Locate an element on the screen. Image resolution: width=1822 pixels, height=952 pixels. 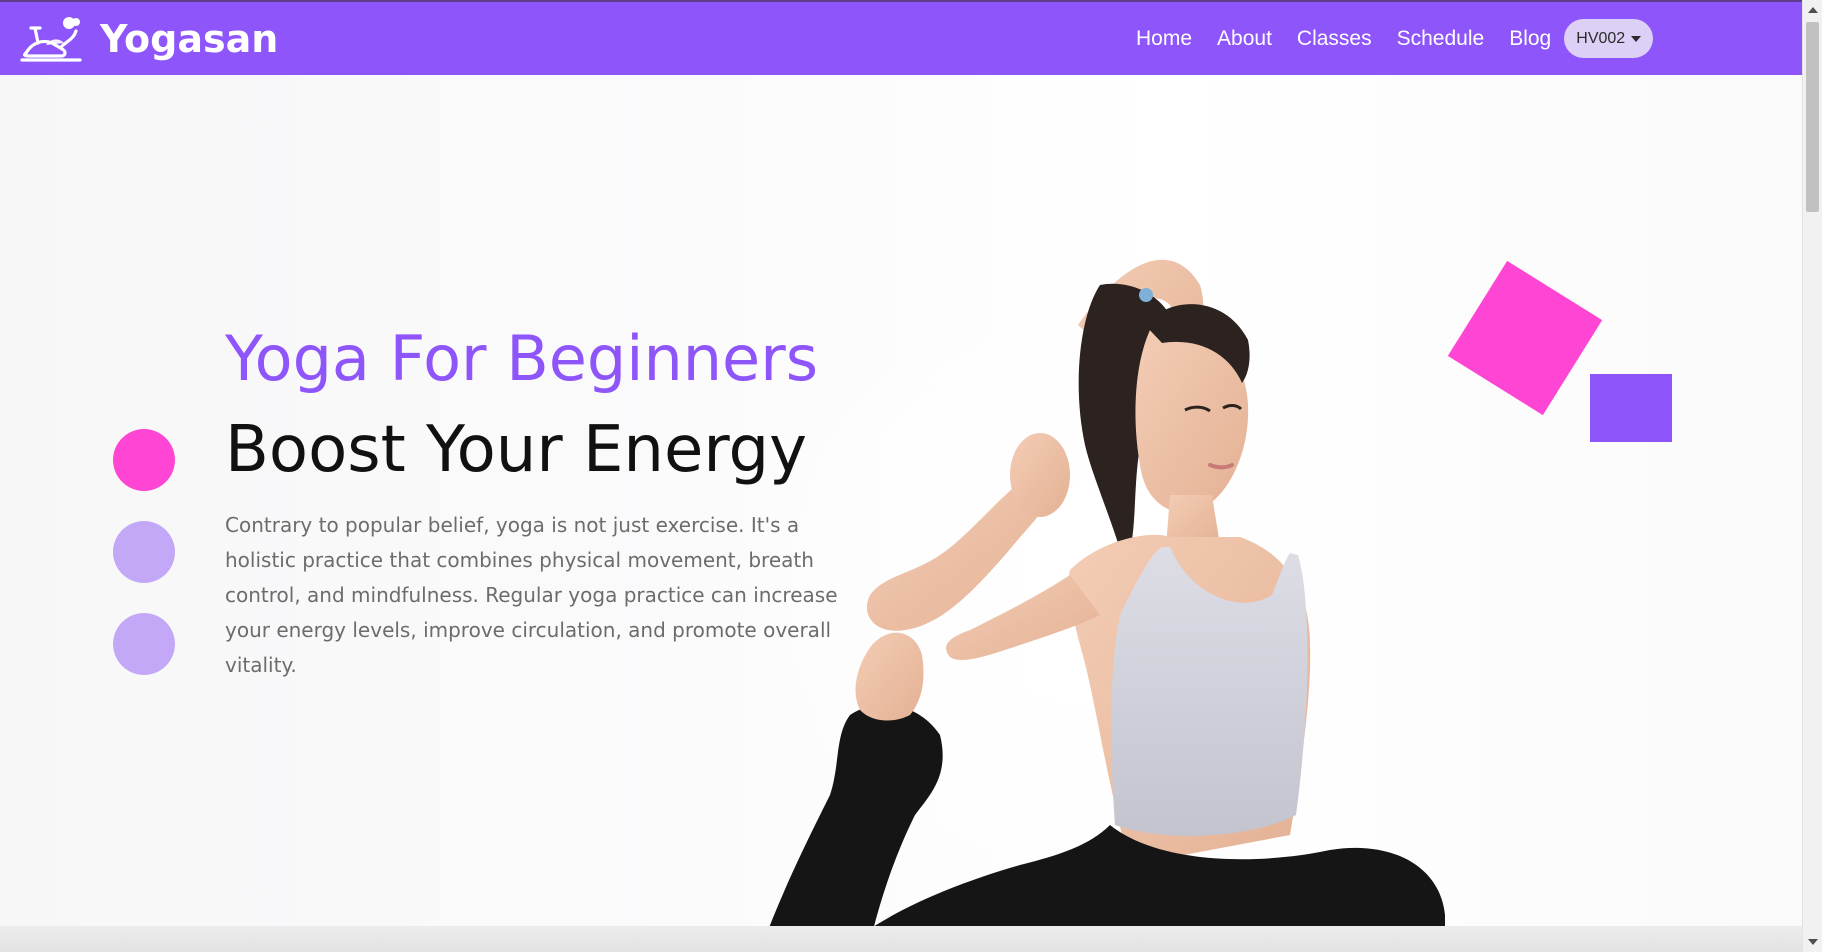
decorative-purple-square is located at coordinates (1631, 408).